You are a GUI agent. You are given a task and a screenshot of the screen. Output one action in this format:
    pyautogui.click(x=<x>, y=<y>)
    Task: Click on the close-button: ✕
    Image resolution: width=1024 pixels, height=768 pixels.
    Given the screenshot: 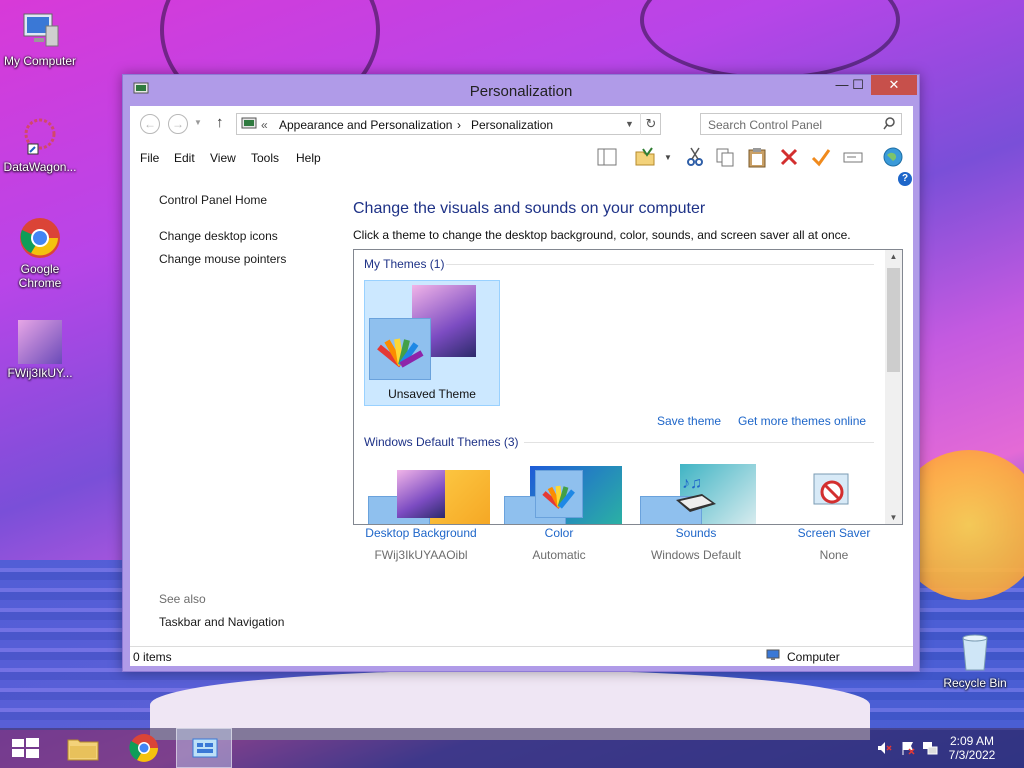 What is the action you would take?
    pyautogui.click(x=894, y=85)
    